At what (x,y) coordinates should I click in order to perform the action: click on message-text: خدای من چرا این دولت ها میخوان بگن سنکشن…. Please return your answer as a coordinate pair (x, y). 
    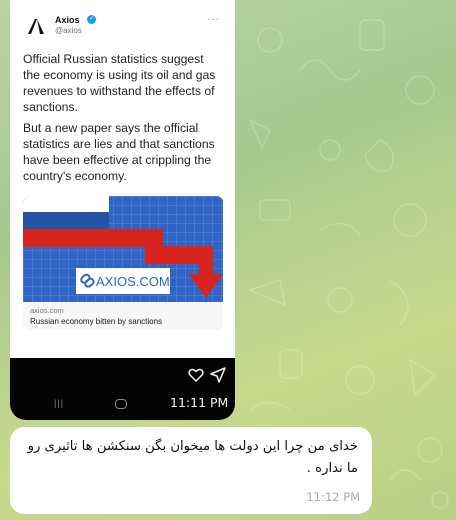
    Looking at the image, I should click on (192, 457).